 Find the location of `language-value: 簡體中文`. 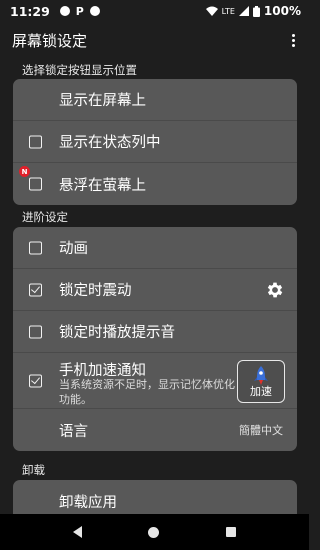

language-value: 簡體中文 is located at coordinates (261, 430).